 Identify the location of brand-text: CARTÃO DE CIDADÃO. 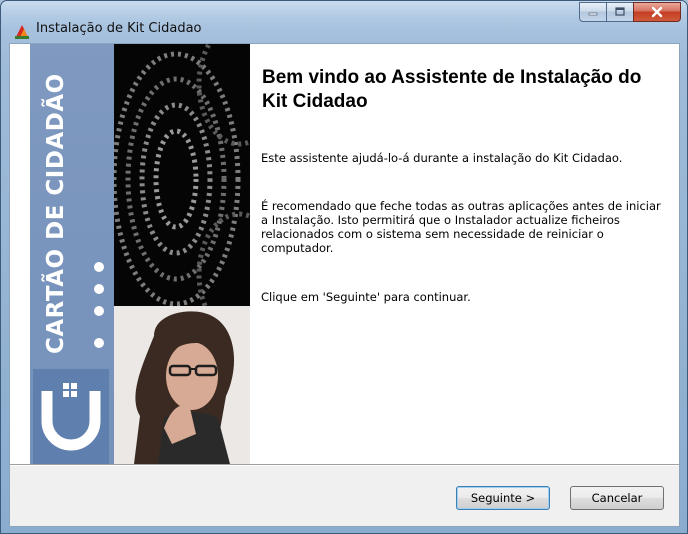
(56, 213).